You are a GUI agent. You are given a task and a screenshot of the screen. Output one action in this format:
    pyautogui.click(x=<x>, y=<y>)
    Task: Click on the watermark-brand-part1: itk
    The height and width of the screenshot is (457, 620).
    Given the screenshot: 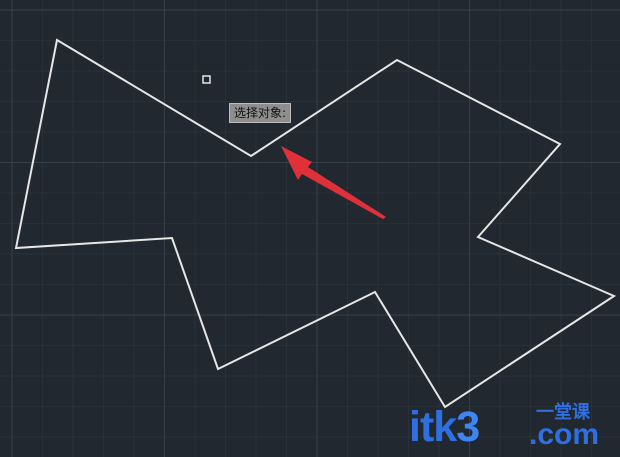 What is the action you would take?
    pyautogui.click(x=433, y=427)
    